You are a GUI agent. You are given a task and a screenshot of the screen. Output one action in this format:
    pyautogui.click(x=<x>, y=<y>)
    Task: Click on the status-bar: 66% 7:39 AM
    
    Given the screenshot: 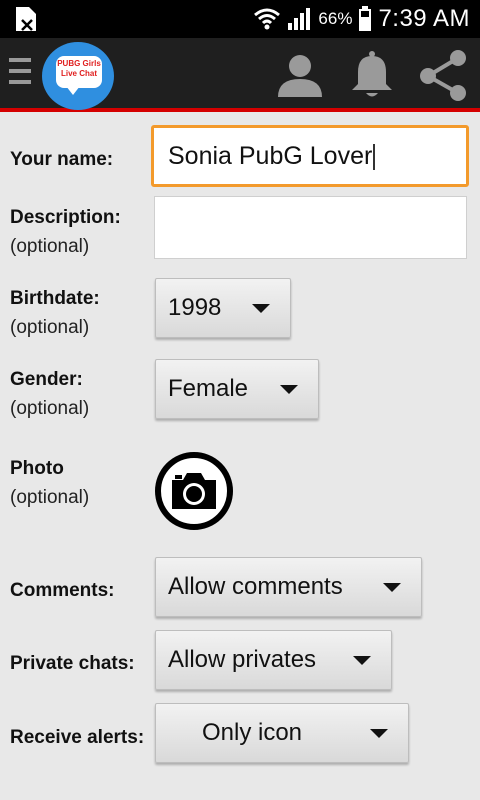 What is the action you would take?
    pyautogui.click(x=240, y=19)
    